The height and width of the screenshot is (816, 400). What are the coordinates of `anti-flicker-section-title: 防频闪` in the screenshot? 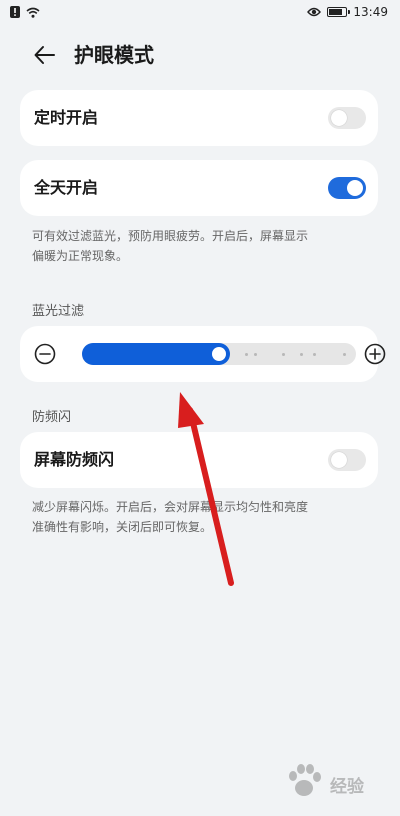 It's located at (52, 417).